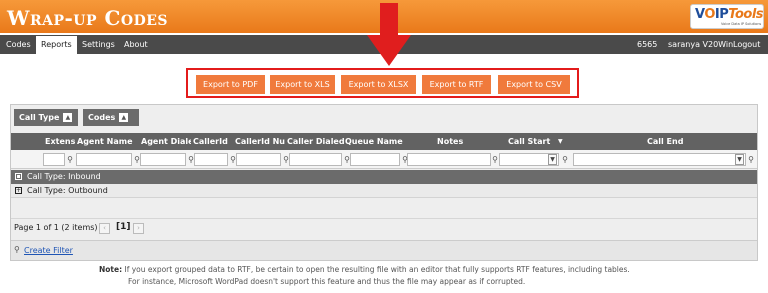 The image size is (768, 293). What do you see at coordinates (667, 141) in the screenshot?
I see `column-call-end: Call End` at bounding box center [667, 141].